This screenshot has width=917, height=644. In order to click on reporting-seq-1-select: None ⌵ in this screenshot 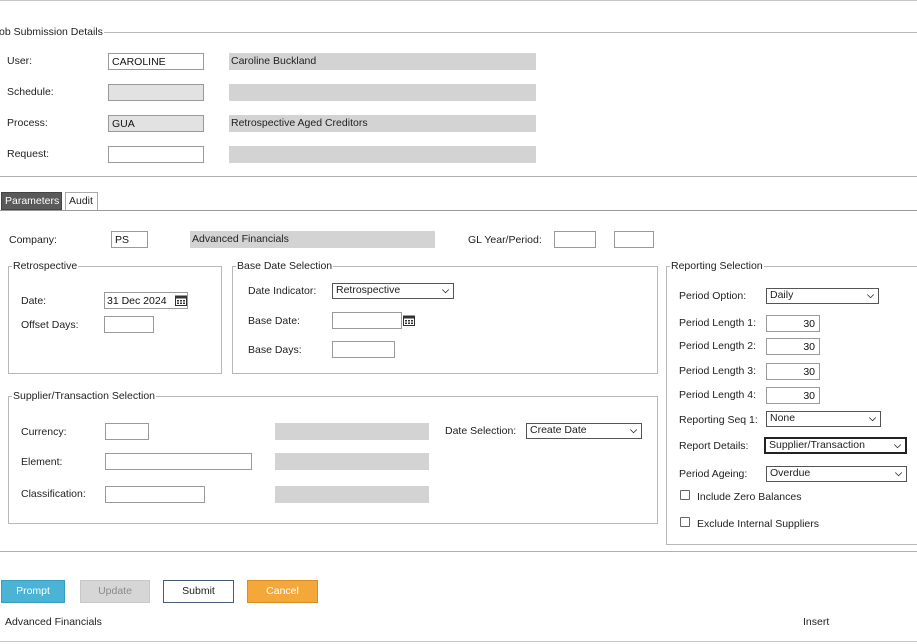, I will do `click(823, 419)`.